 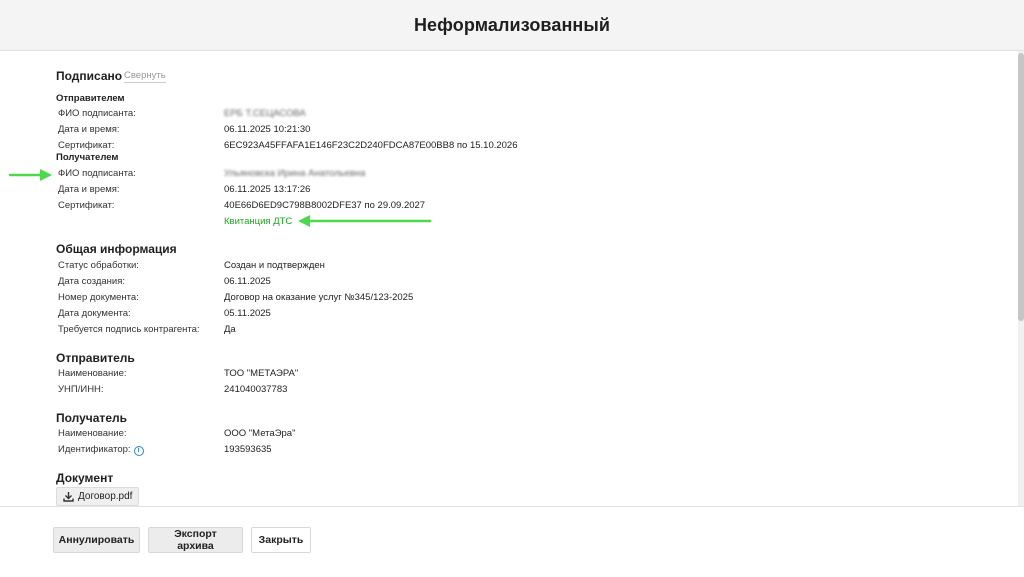 What do you see at coordinates (92, 281) in the screenshot?
I see `created-date-label: Дата создания:` at bounding box center [92, 281].